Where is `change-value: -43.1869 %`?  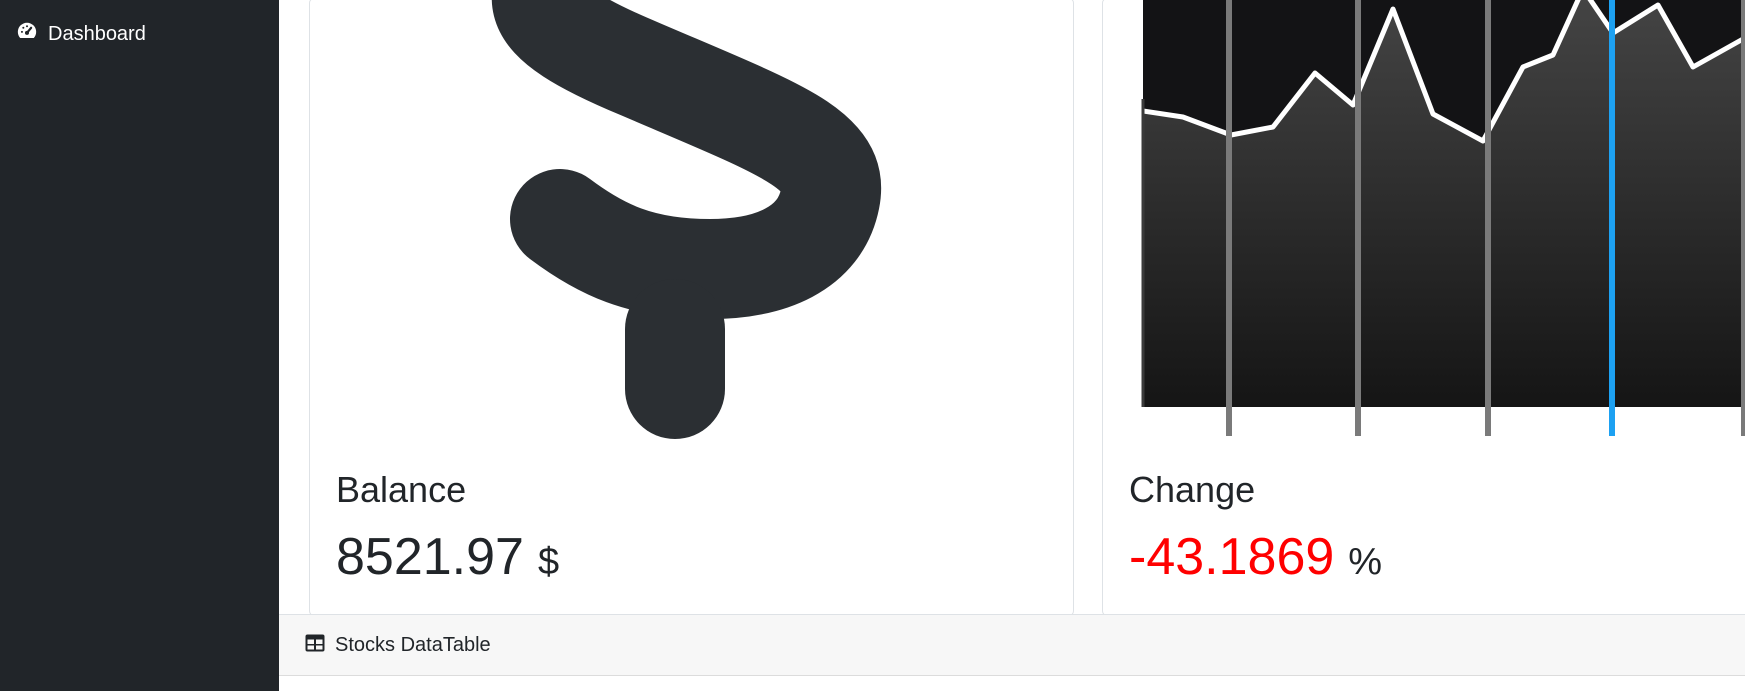
change-value: -43.1869 % is located at coordinates (1255, 557).